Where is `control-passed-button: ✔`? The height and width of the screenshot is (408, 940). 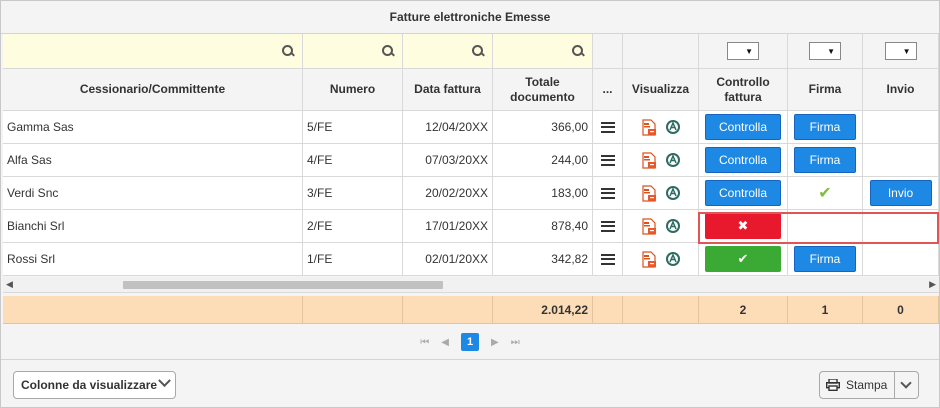
control-passed-button: ✔ is located at coordinates (743, 259).